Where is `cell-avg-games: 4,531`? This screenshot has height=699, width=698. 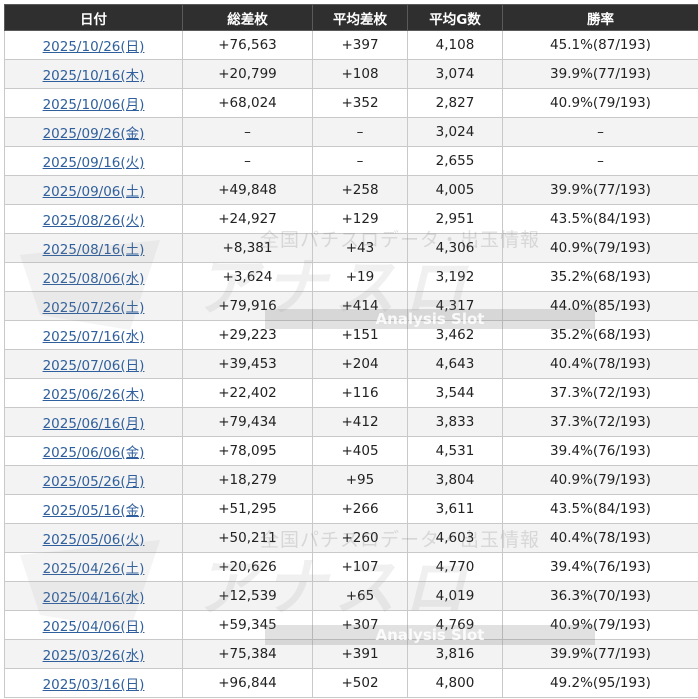
cell-avg-games: 4,531 is located at coordinates (455, 451).